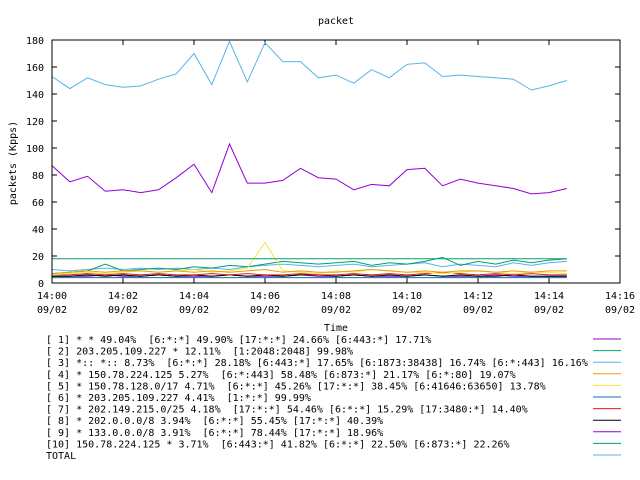  What do you see at coordinates (265, 296) in the screenshot?
I see `x-tick-time: 14:06` at bounding box center [265, 296].